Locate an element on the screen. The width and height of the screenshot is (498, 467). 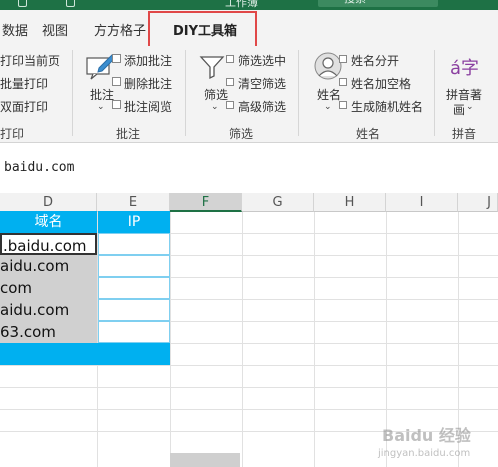
filter-button: 筛选 is located at coordinates (216, 94).